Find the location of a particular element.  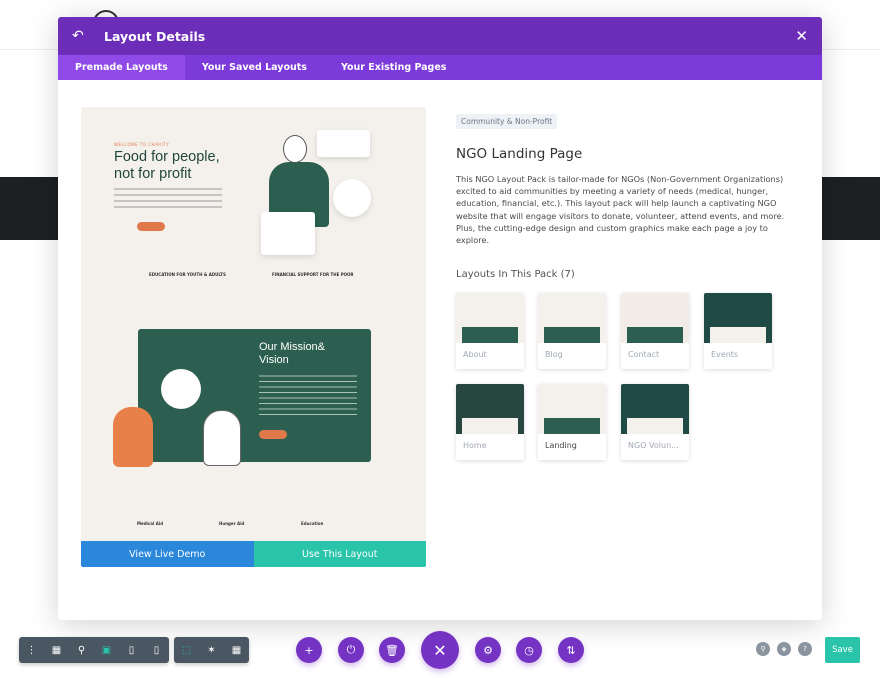

preview-mission-text is located at coordinates (308, 396).